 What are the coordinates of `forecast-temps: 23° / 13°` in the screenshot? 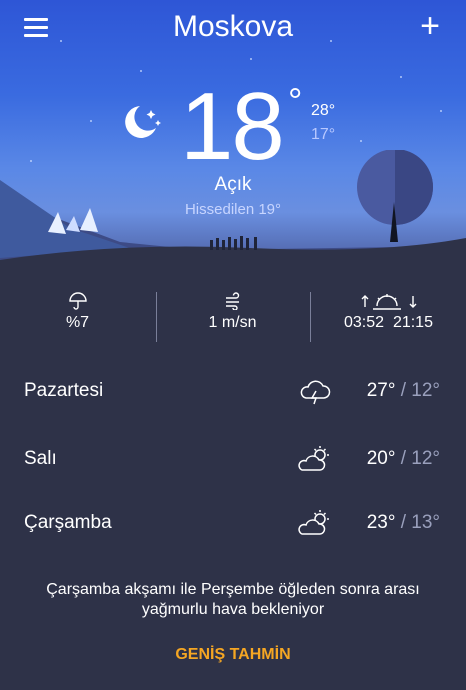 It's located at (403, 523).